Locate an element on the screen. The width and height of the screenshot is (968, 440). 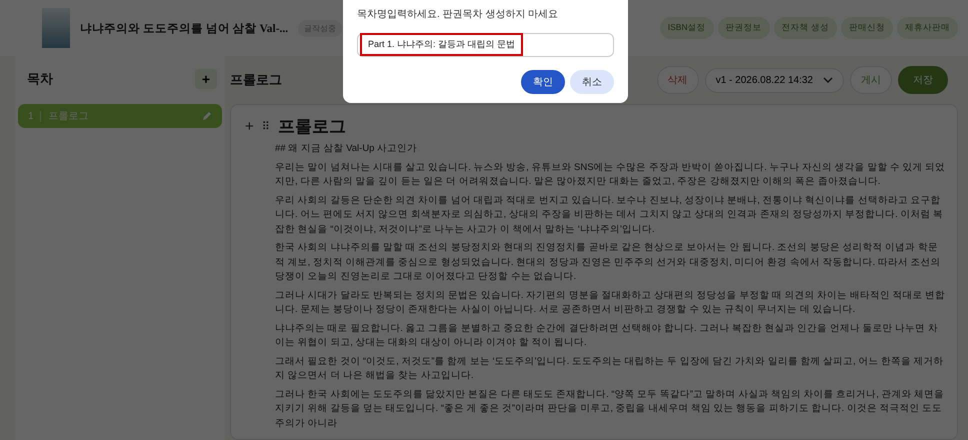
sidebar-title: 목차 is located at coordinates (40, 79).